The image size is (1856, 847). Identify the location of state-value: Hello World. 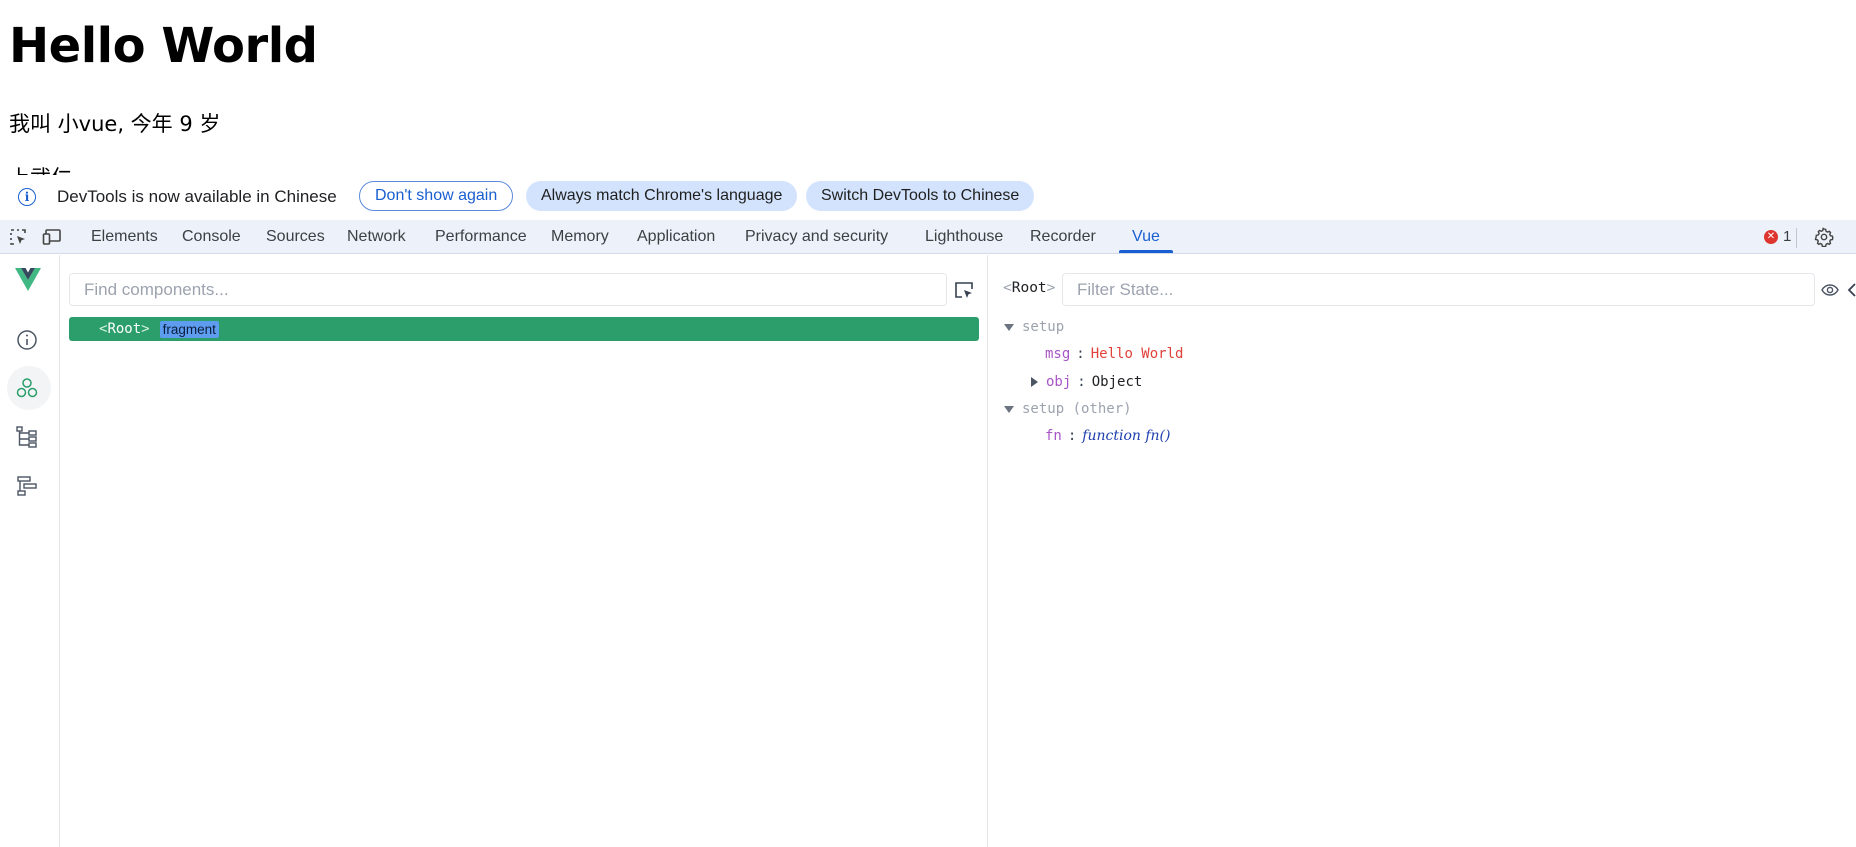
(1137, 354).